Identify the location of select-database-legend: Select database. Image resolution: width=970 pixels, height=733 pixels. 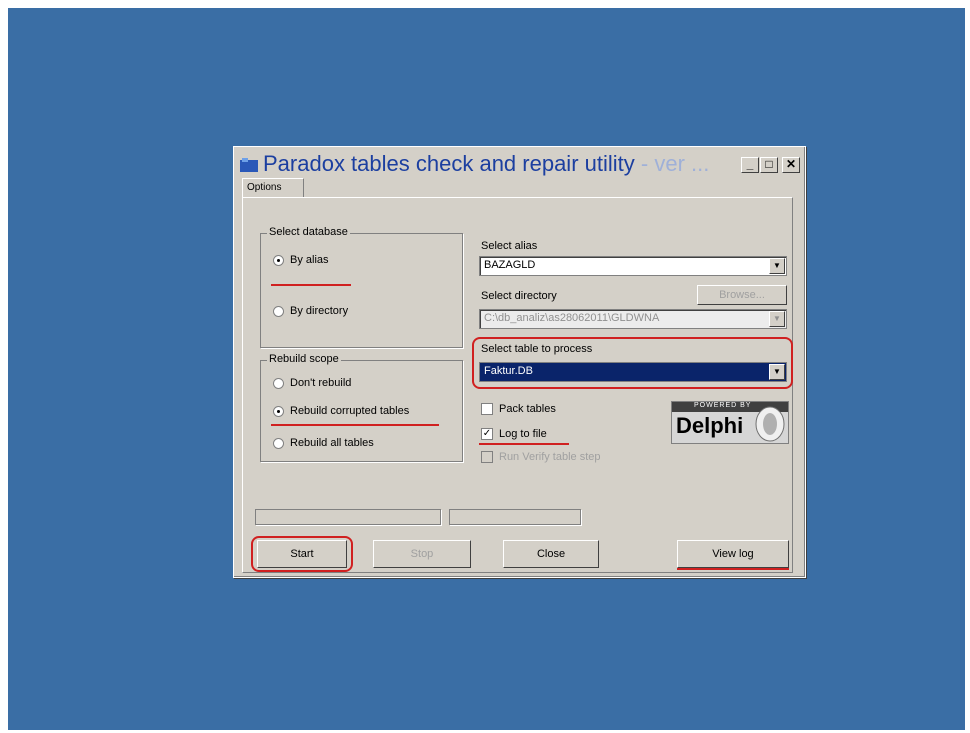
(308, 232).